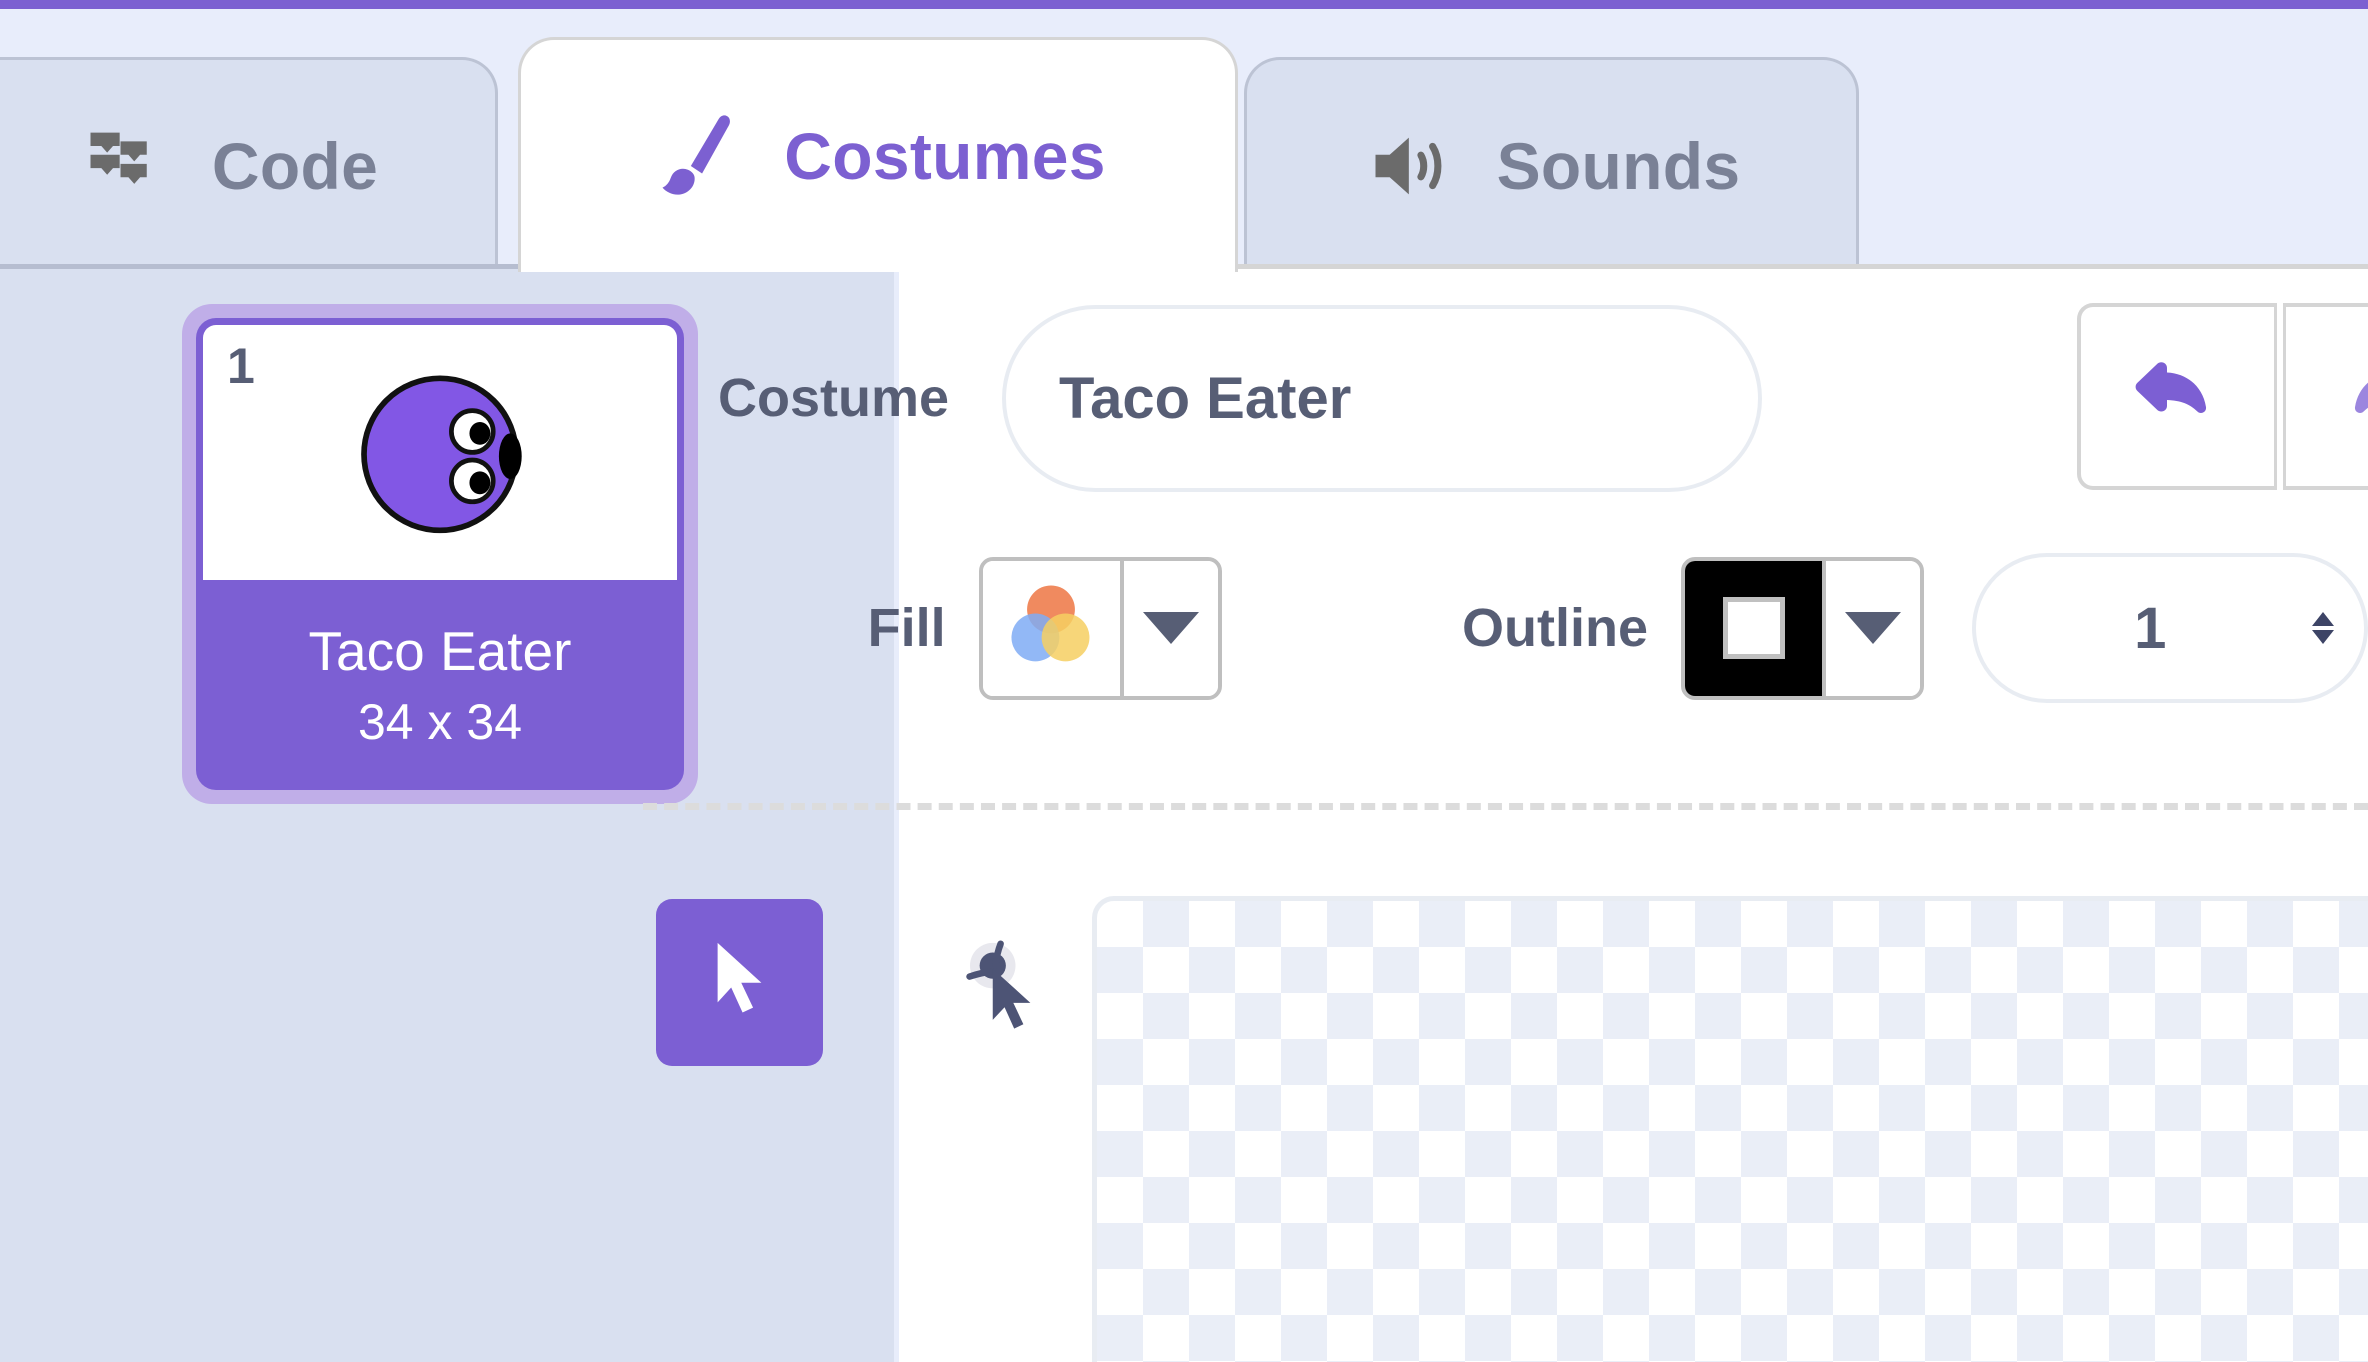 The width and height of the screenshot is (2368, 1362). What do you see at coordinates (1184, 4) in the screenshot?
I see `top-accent-bar` at bounding box center [1184, 4].